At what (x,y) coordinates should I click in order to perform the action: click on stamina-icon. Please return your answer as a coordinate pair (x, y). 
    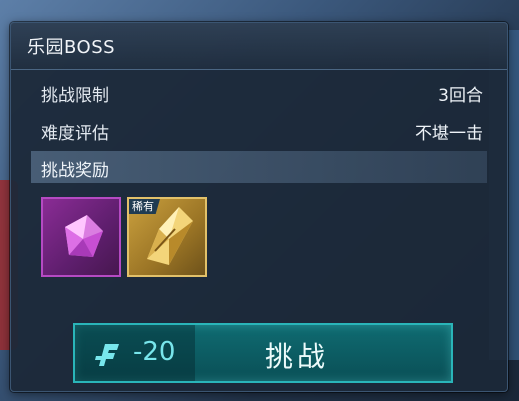
    Looking at the image, I should click on (107, 355).